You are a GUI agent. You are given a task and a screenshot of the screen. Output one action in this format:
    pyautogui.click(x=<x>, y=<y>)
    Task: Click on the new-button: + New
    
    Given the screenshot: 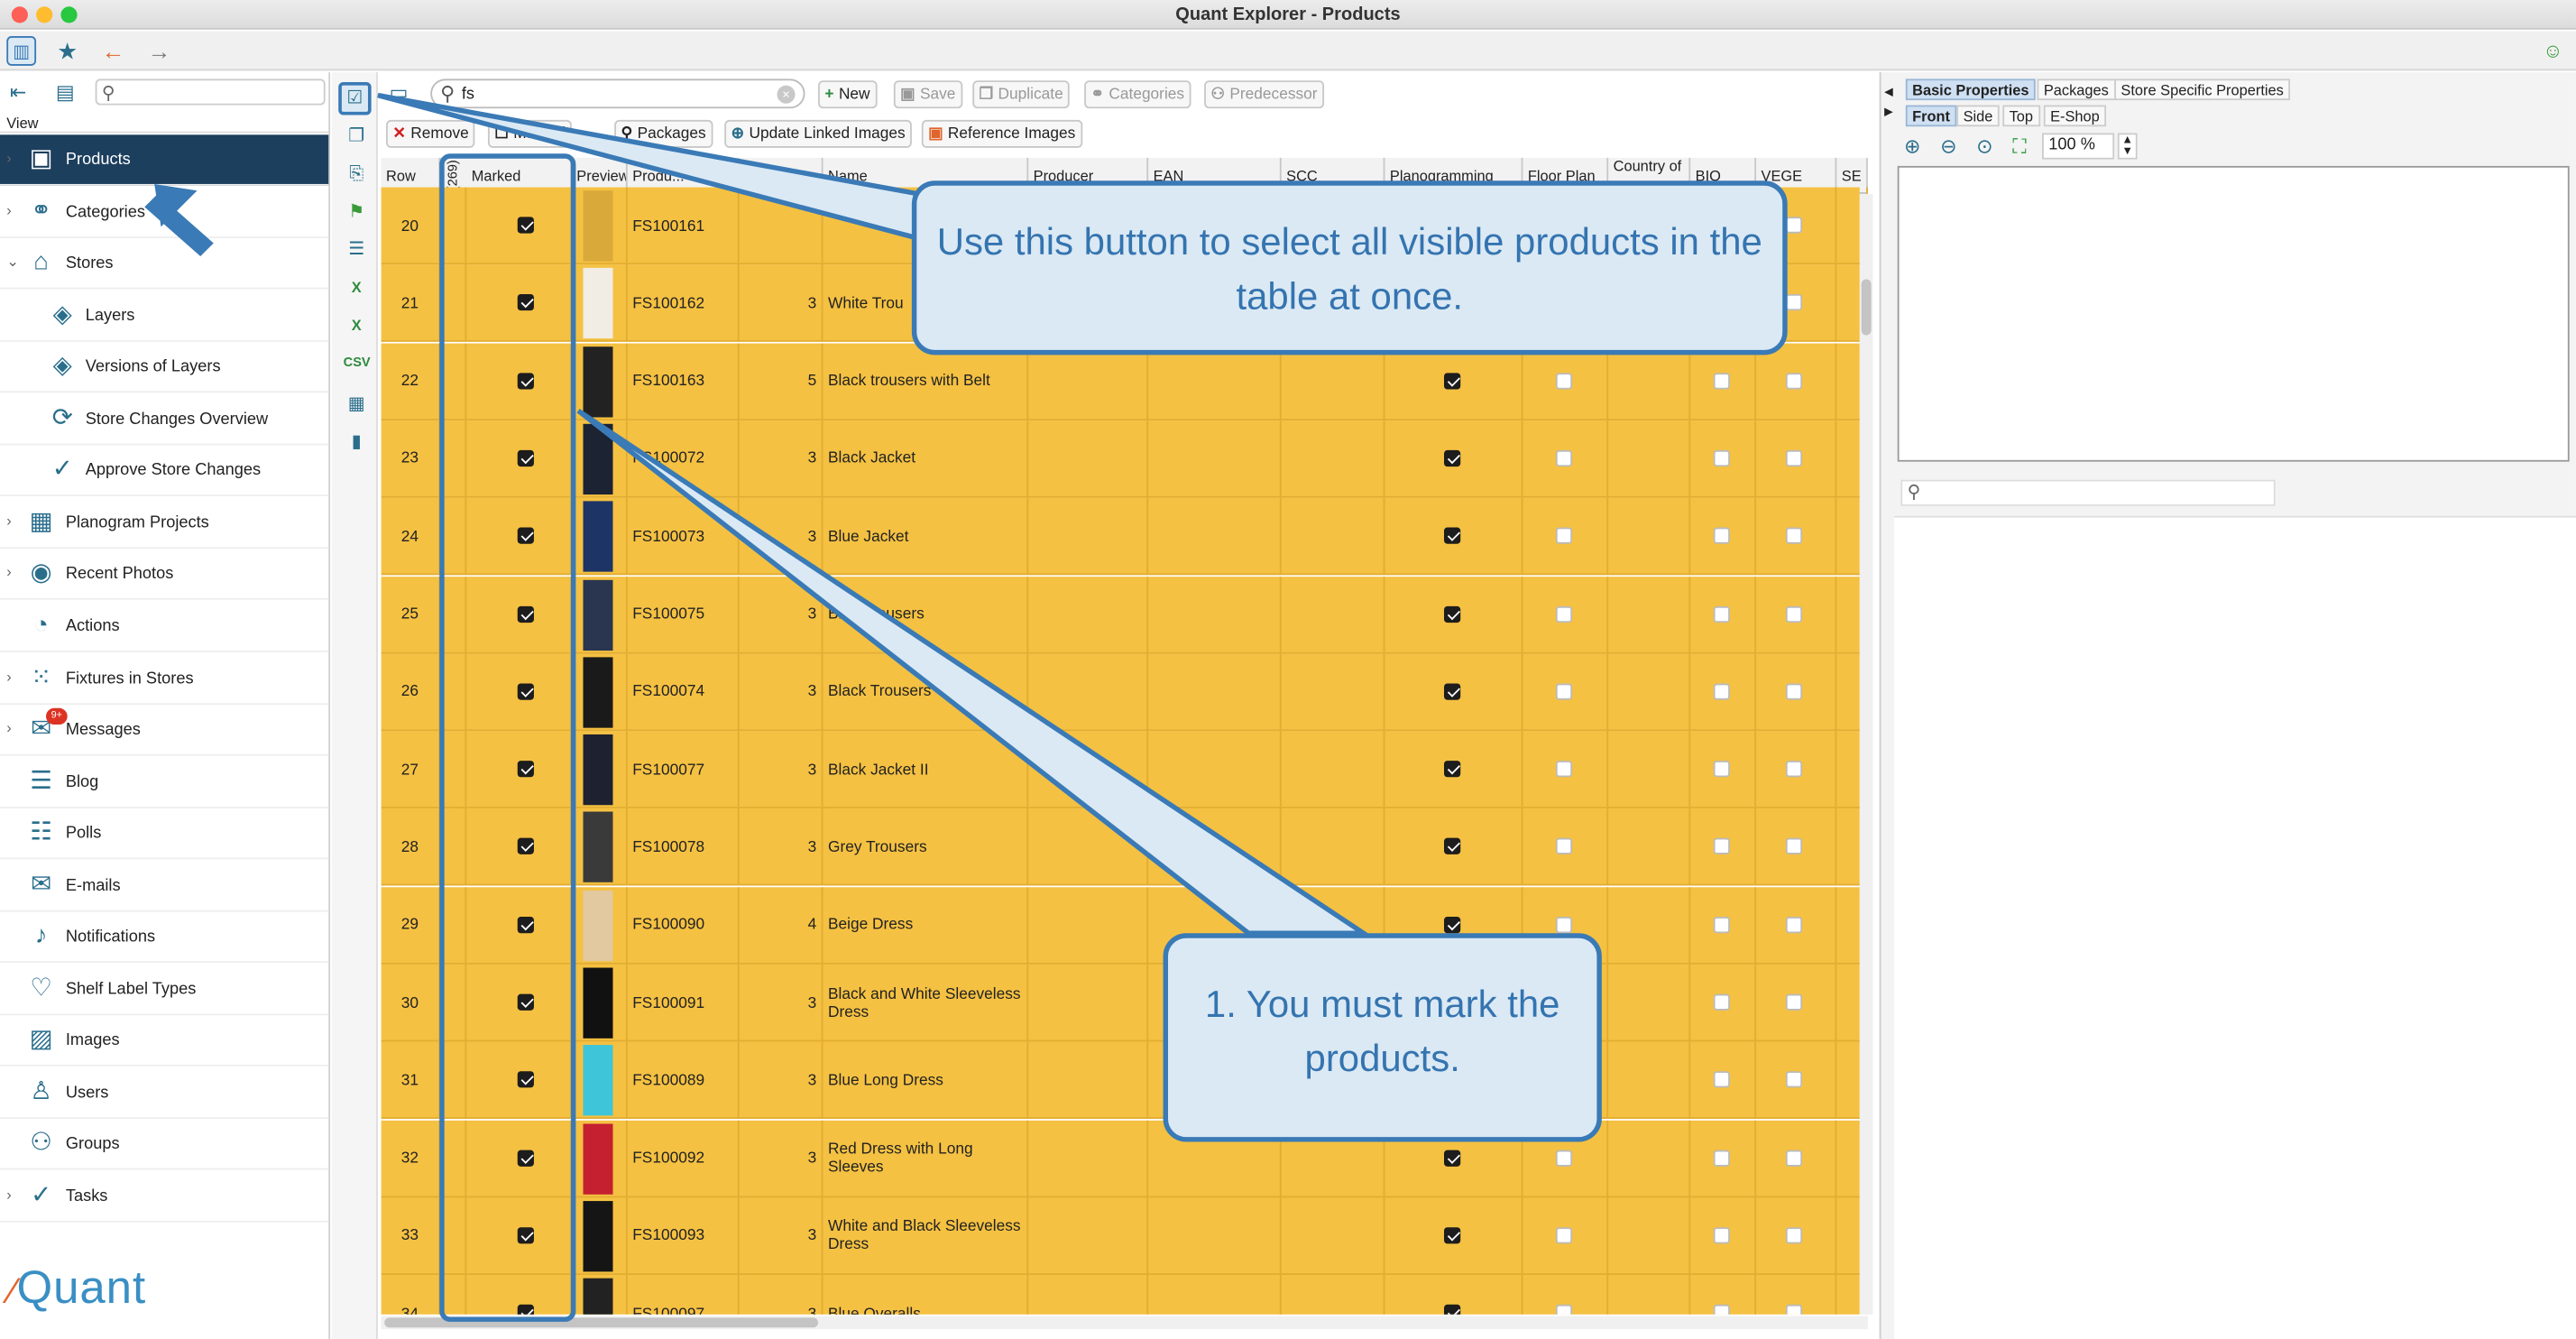 What is the action you would take?
    pyautogui.click(x=848, y=94)
    